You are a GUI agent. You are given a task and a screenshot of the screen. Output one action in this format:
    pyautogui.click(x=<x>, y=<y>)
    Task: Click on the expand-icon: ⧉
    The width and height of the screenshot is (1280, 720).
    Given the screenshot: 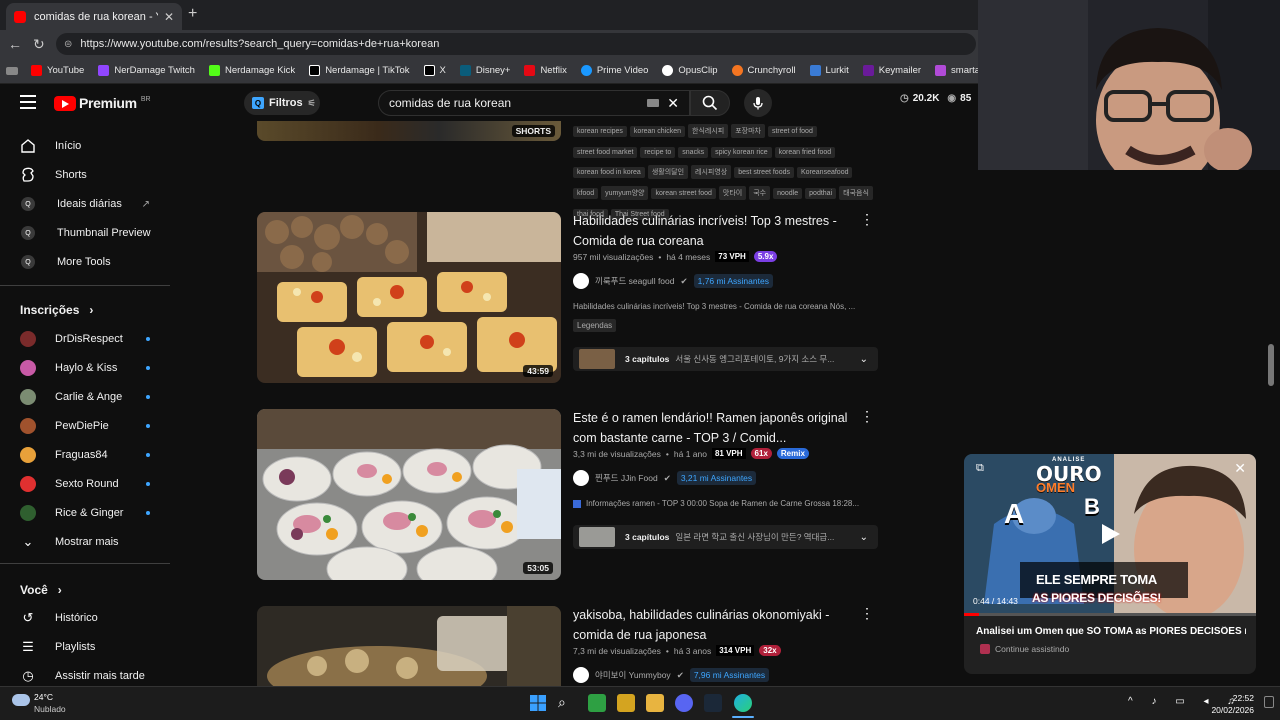 What is the action you would take?
    pyautogui.click(x=980, y=468)
    